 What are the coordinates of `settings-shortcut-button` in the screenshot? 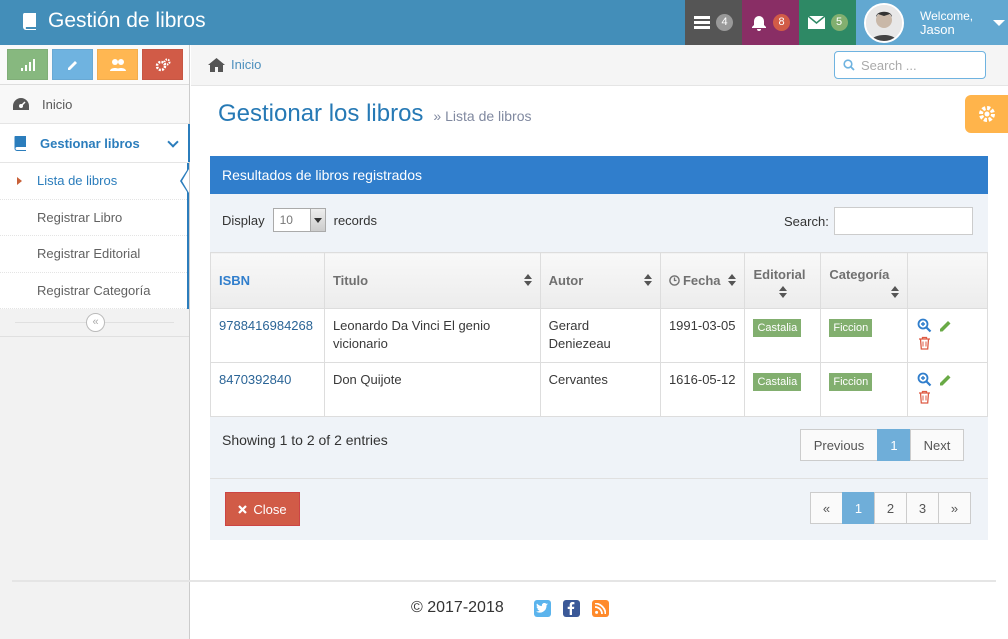 It's located at (162, 64).